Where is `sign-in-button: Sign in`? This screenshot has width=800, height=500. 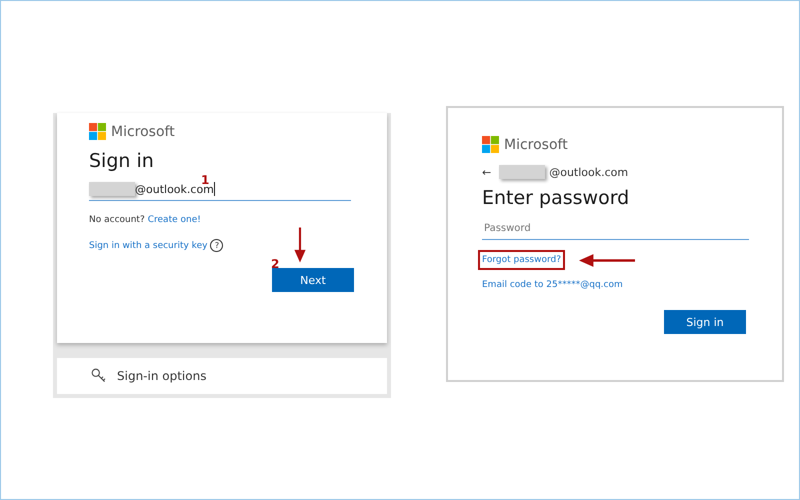 sign-in-button: Sign in is located at coordinates (705, 322).